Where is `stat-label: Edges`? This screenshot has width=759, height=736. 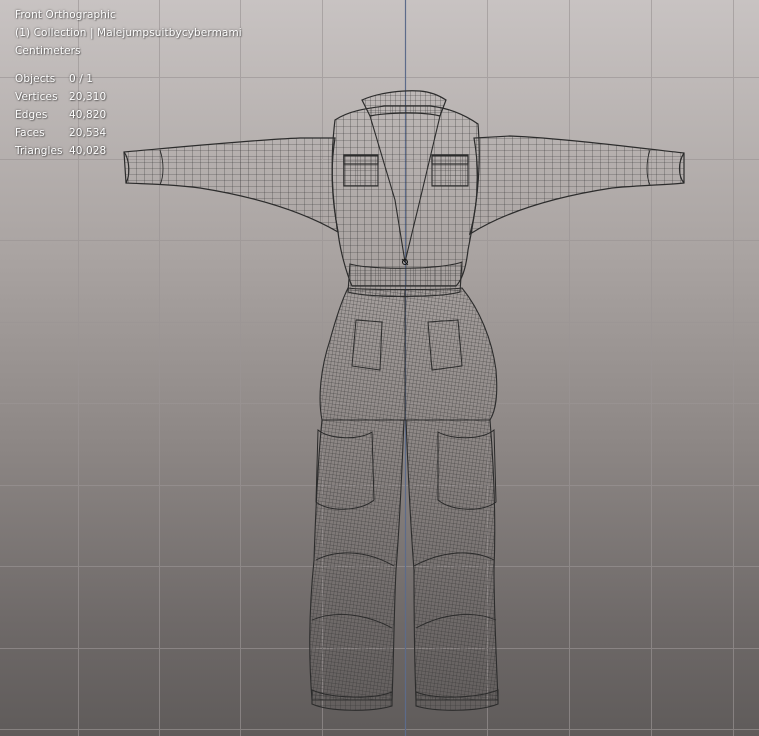 stat-label: Edges is located at coordinates (31, 115).